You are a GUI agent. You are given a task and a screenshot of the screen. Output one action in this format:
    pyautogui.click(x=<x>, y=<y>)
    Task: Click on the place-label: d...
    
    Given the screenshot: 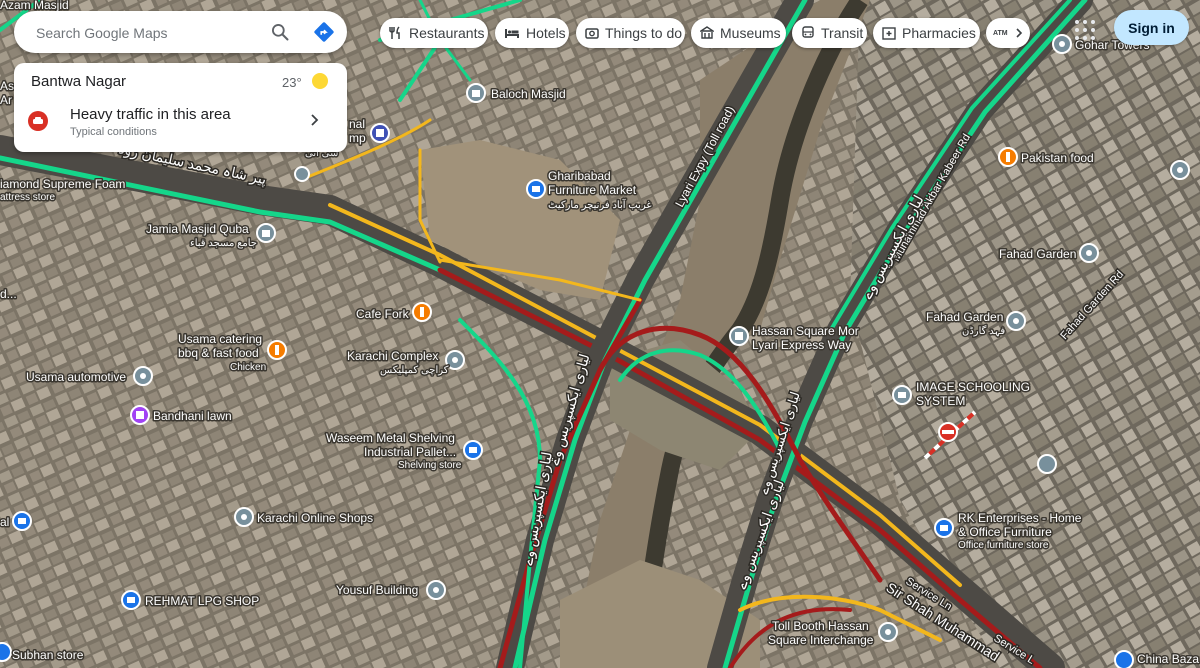 What is the action you would take?
    pyautogui.click(x=8, y=294)
    